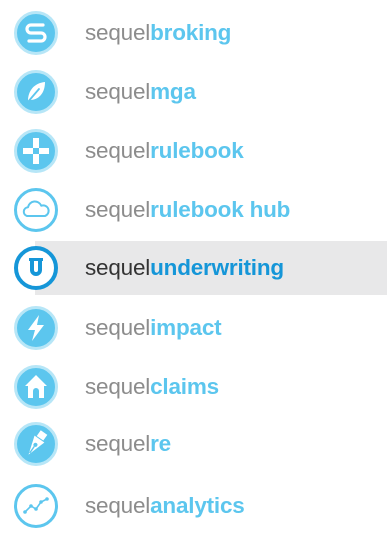  I want to click on menu-item-analytics: sequelanalytics, so click(193, 506).